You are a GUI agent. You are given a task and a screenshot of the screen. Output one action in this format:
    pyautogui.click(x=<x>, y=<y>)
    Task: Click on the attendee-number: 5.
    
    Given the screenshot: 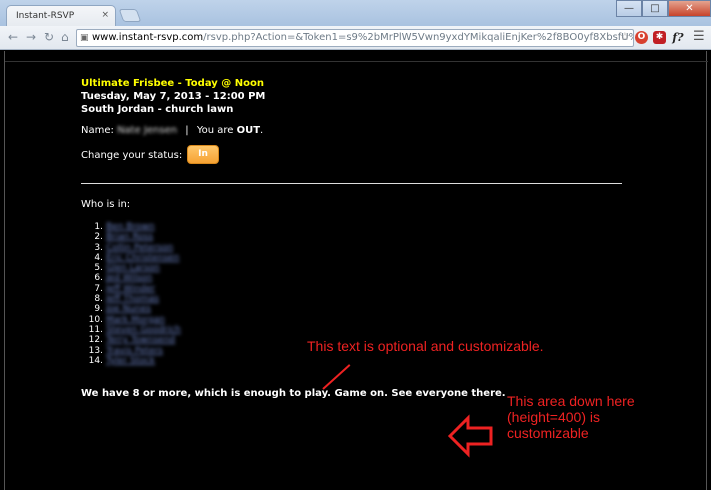 What is the action you would take?
    pyautogui.click(x=98, y=268)
    